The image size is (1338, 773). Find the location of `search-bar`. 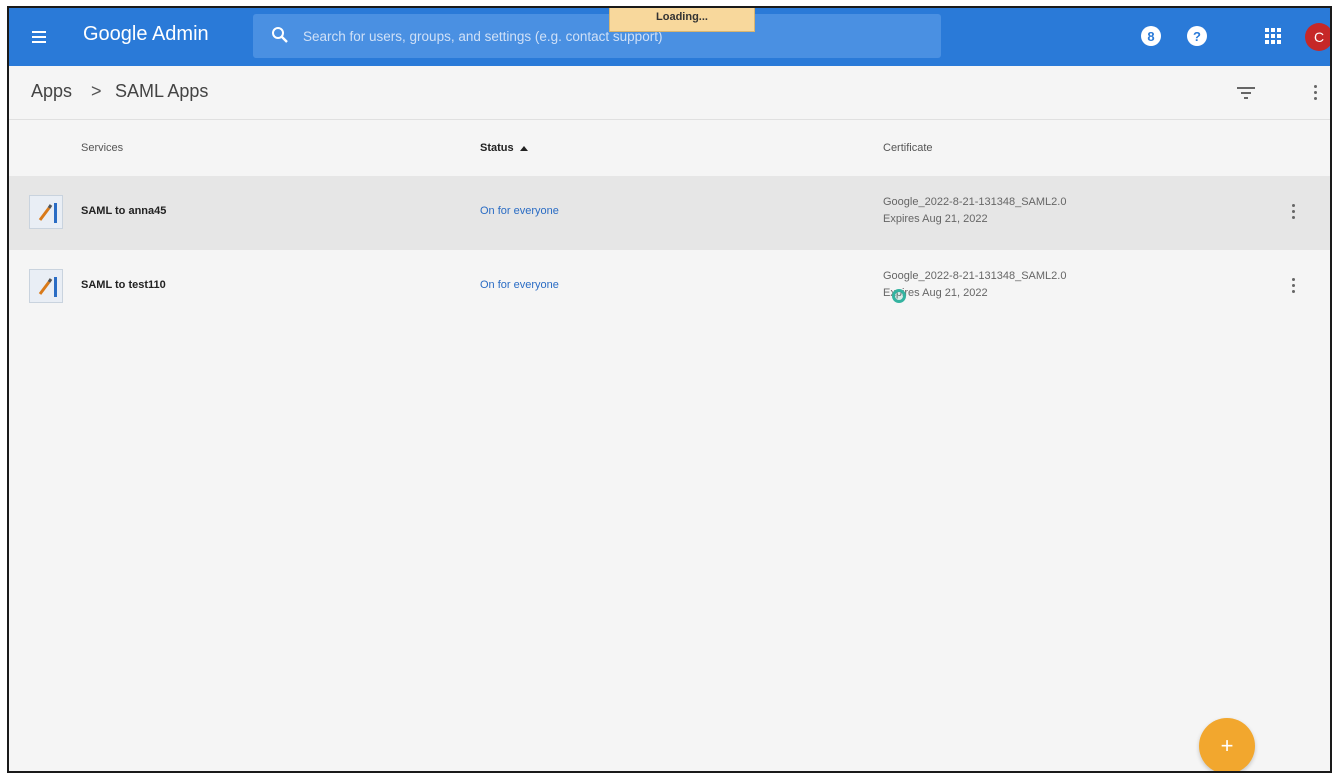

search-bar is located at coordinates (597, 36).